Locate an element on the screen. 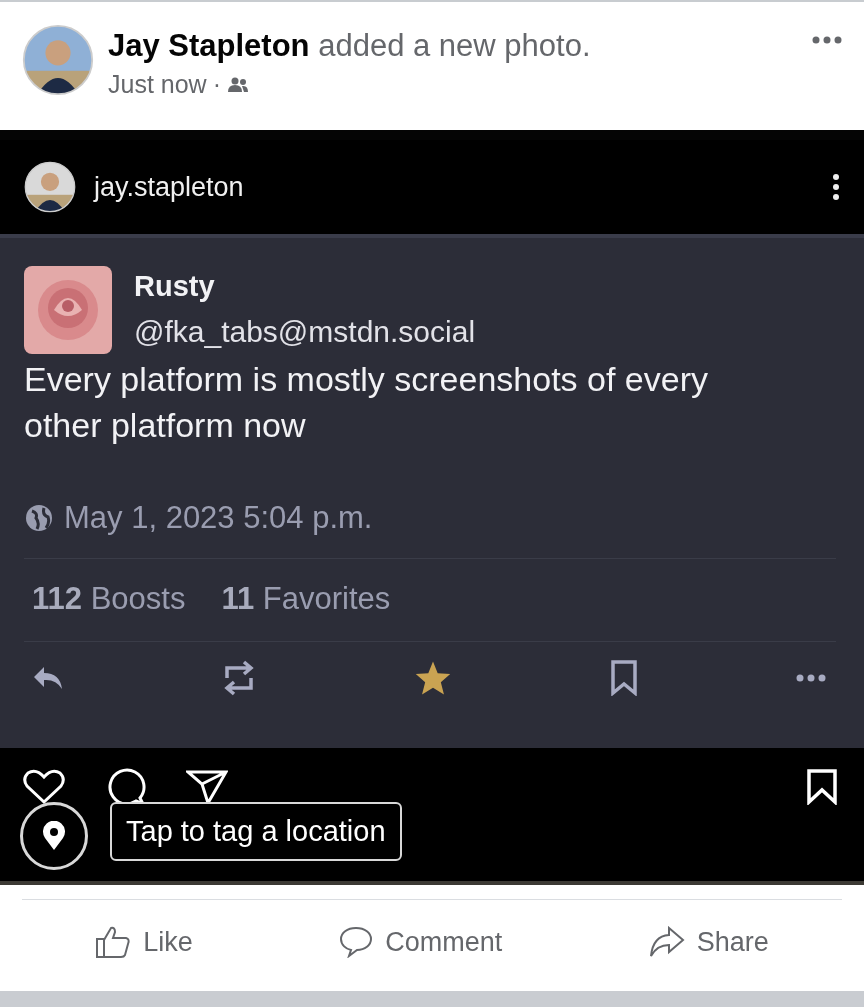 The image size is (864, 1007). boost-icon is located at coordinates (239, 678).